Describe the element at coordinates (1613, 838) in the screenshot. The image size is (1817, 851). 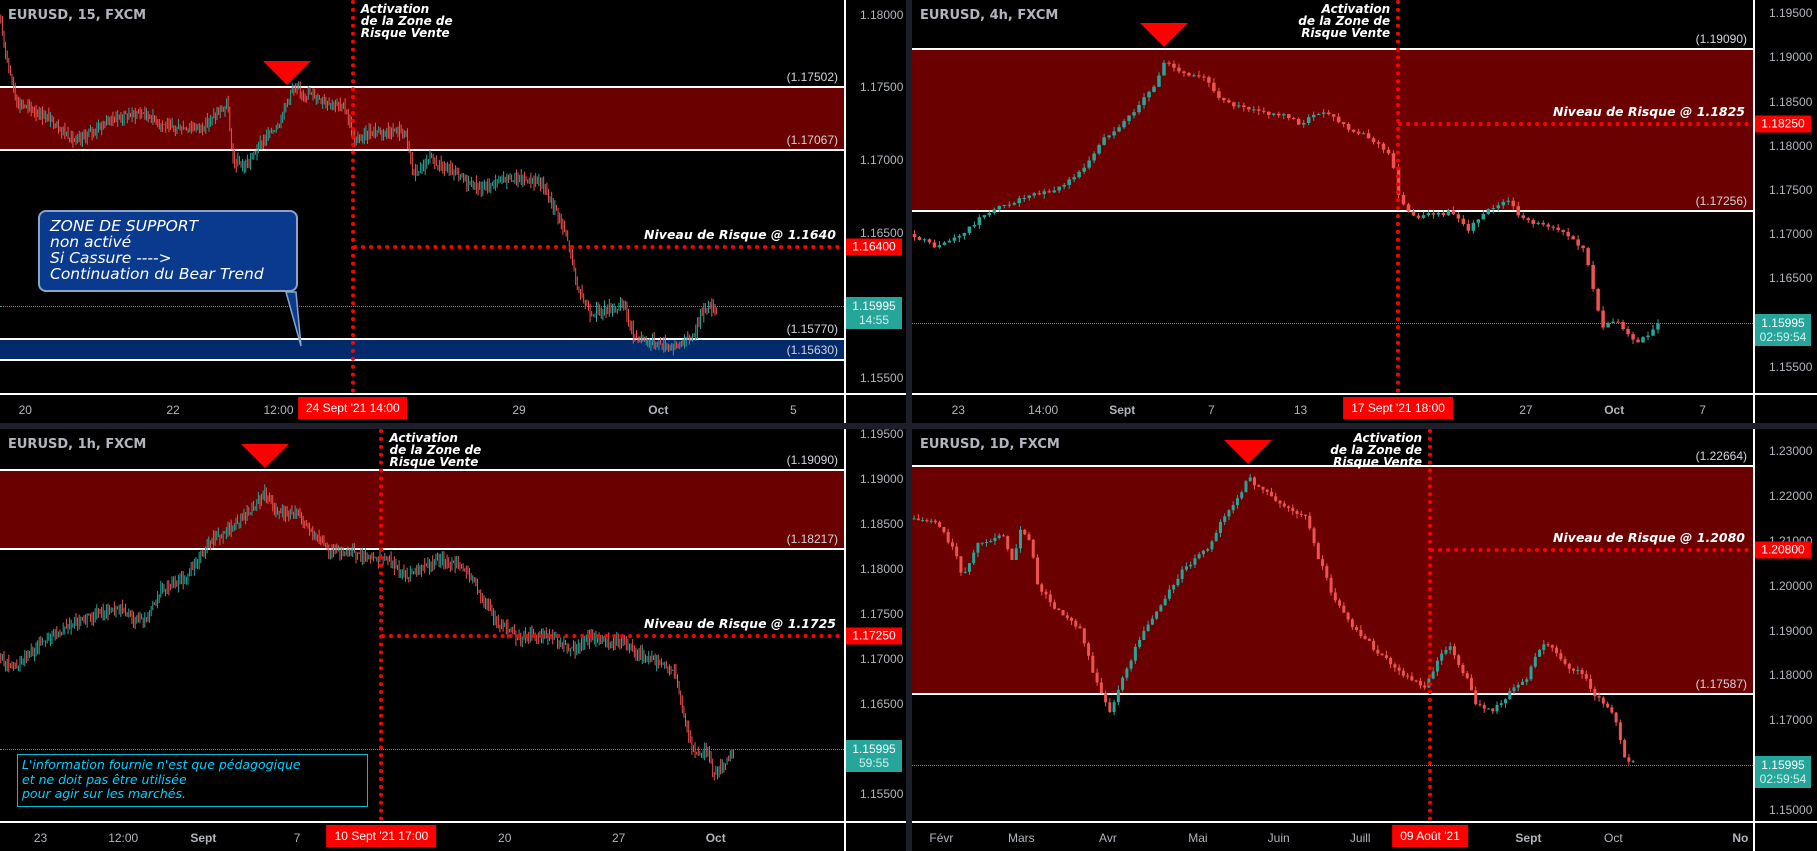
I see `time-tick-label: Oct` at that location.